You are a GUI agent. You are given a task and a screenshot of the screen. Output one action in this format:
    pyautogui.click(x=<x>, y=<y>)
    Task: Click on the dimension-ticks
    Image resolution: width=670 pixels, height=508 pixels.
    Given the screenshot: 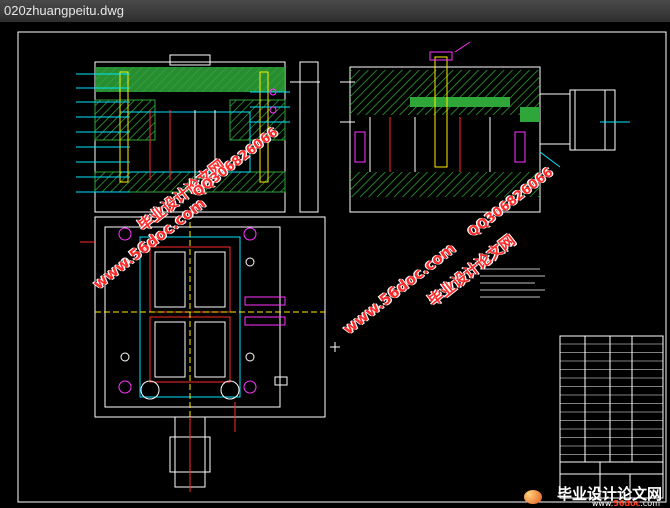 What is the action you would take?
    pyautogui.click(x=335, y=347)
    